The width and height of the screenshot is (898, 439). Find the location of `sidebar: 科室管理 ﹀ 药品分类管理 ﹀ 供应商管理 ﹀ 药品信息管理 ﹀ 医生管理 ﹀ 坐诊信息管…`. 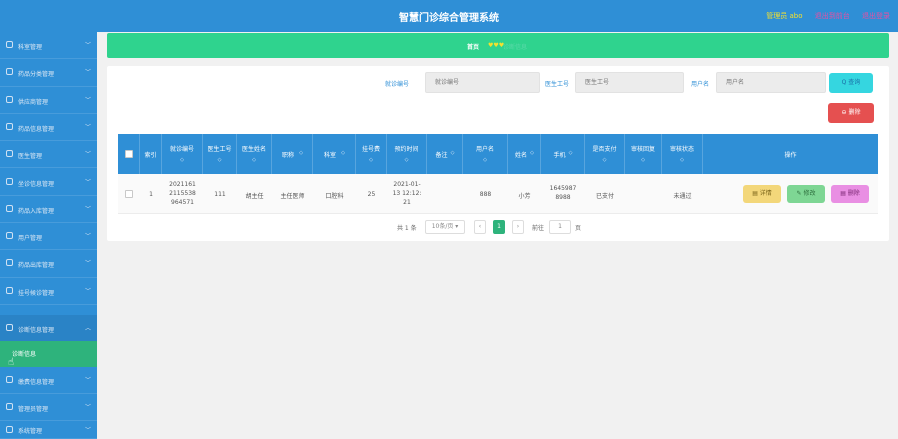

sidebar: 科室管理 ﹀ 药品分类管理 ﹀ 供应商管理 ﹀ 药品信息管理 ﹀ 医生管理 ﹀ 坐诊信息管… is located at coordinates (48, 235).